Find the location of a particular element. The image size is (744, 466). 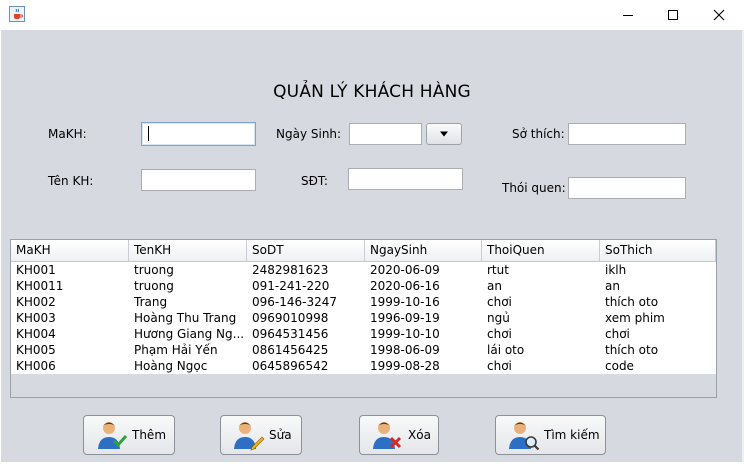

cell-sothich: iklh is located at coordinates (616, 270).